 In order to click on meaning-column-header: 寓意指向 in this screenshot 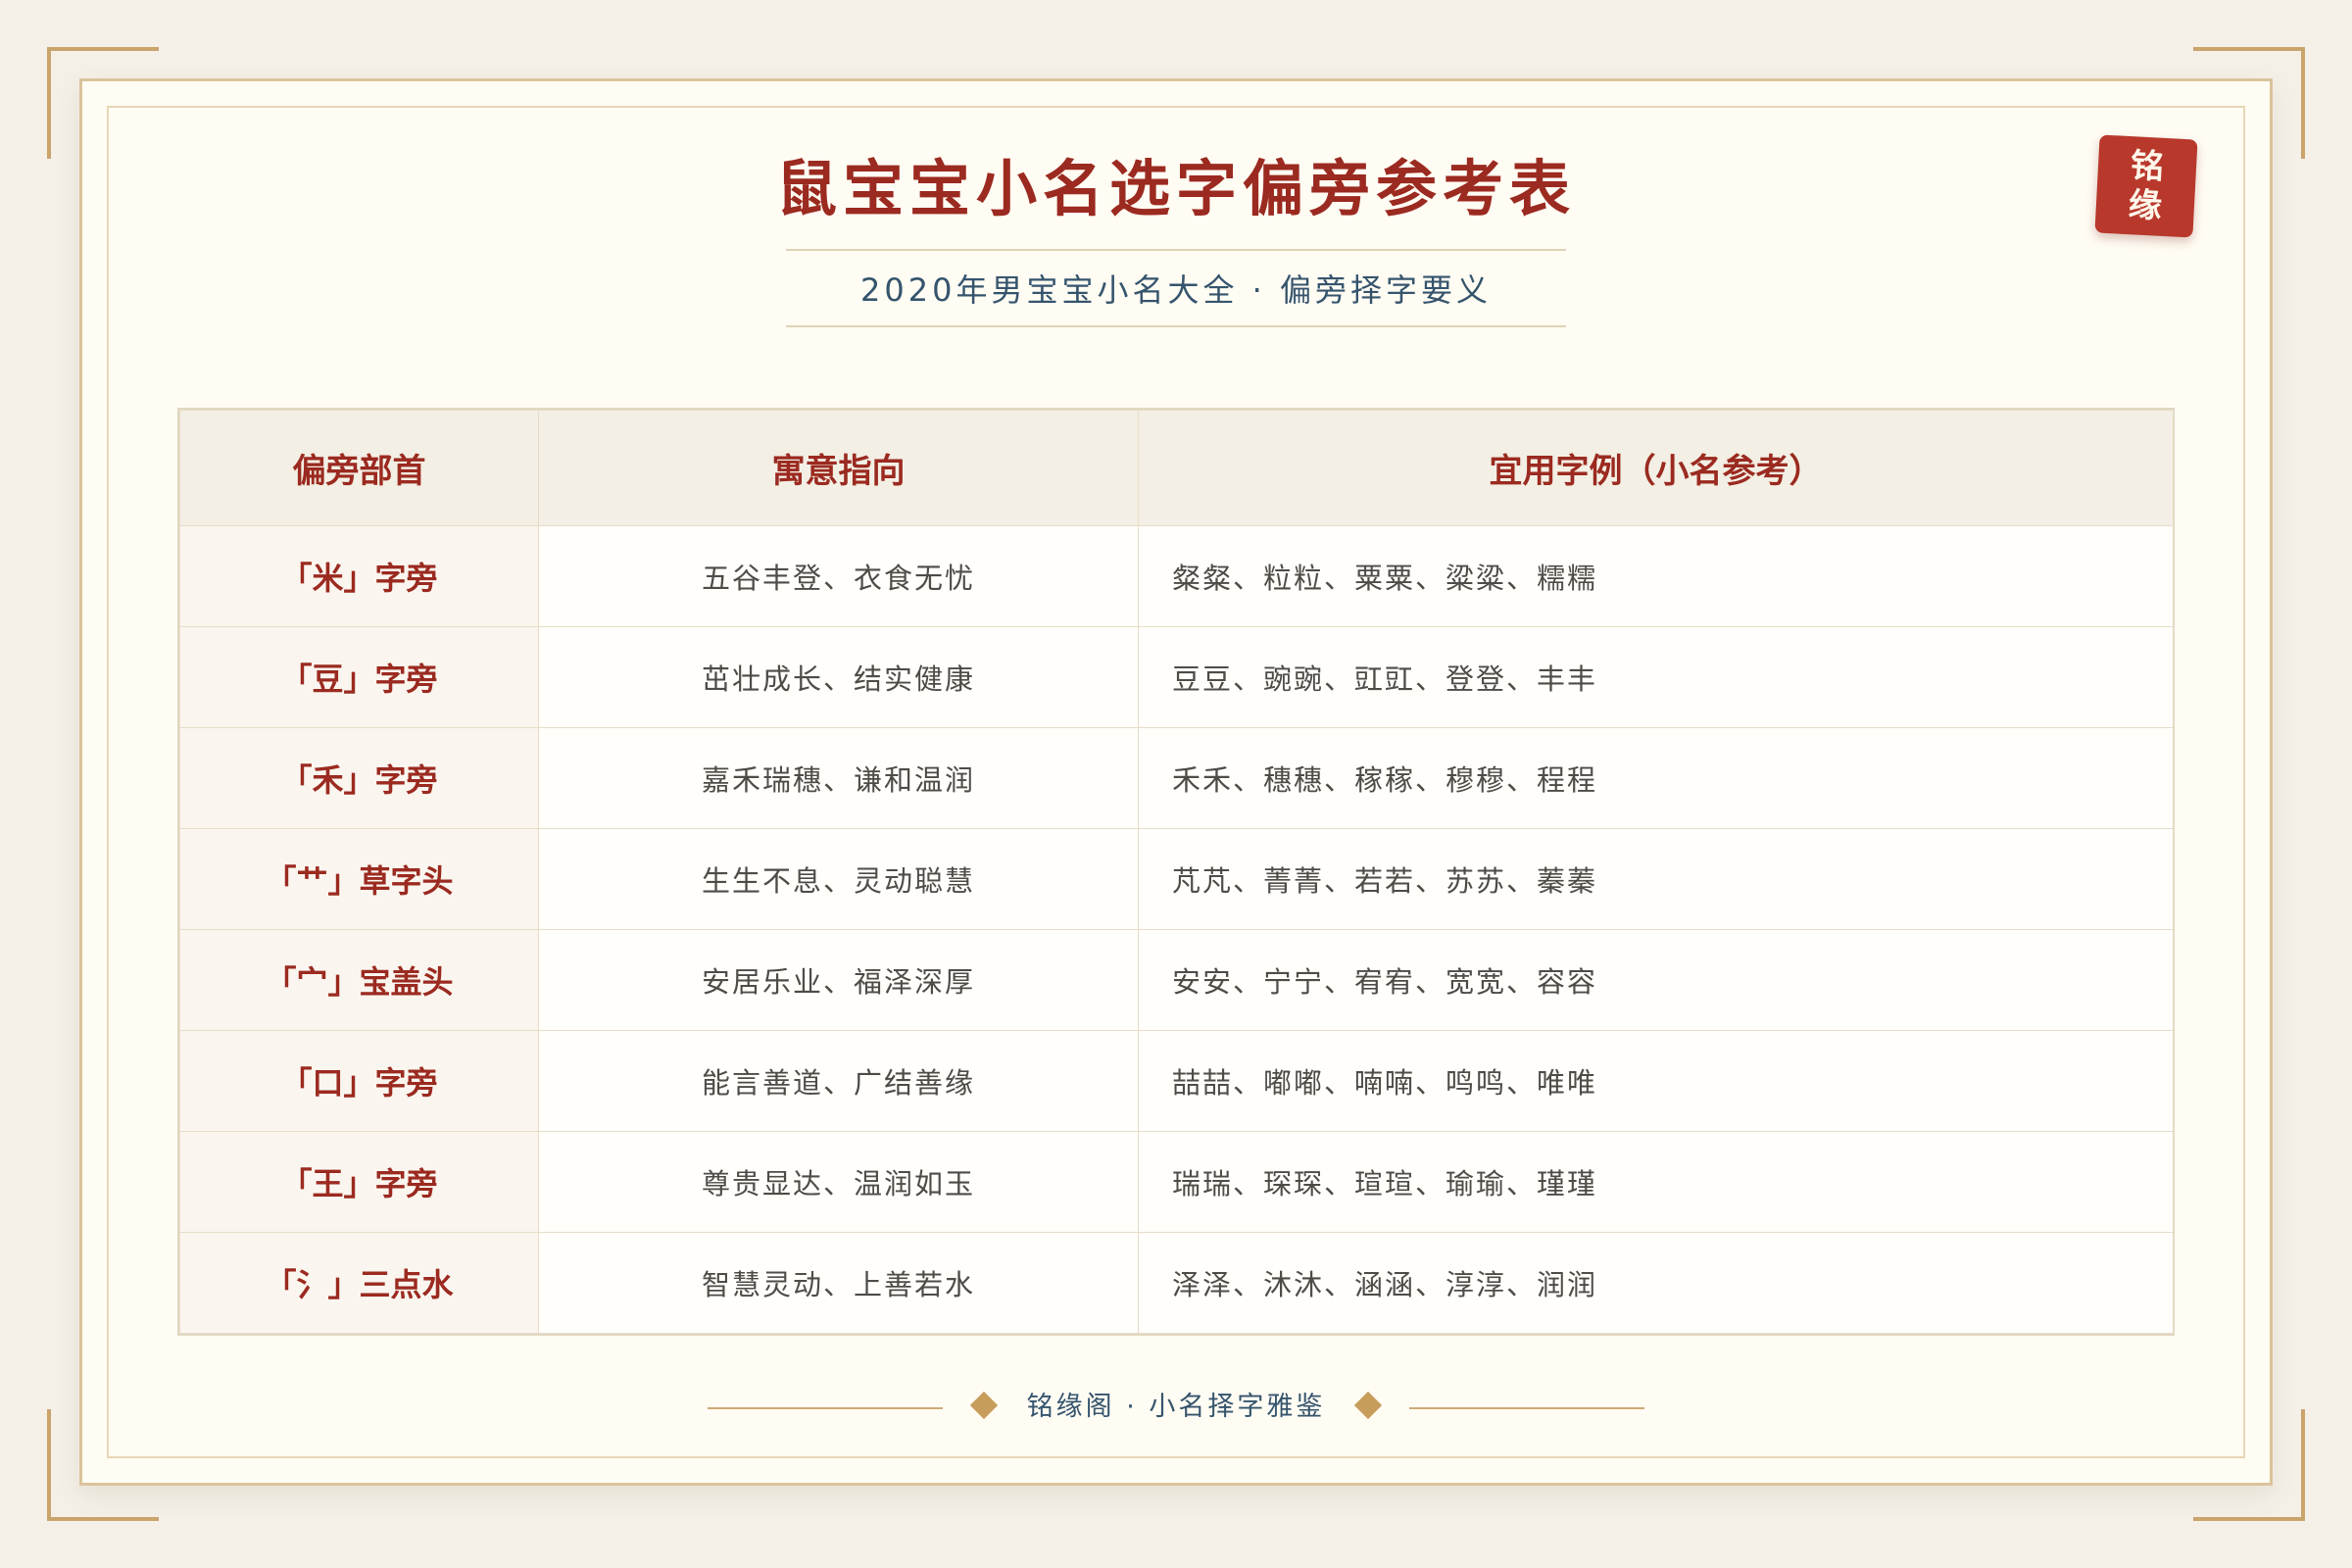, I will do `click(838, 468)`.